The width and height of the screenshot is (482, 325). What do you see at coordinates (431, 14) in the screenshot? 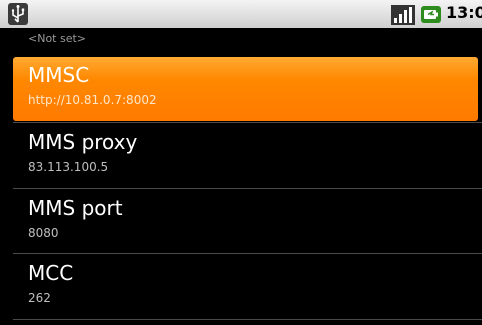
I see `battery-charging-icon` at bounding box center [431, 14].